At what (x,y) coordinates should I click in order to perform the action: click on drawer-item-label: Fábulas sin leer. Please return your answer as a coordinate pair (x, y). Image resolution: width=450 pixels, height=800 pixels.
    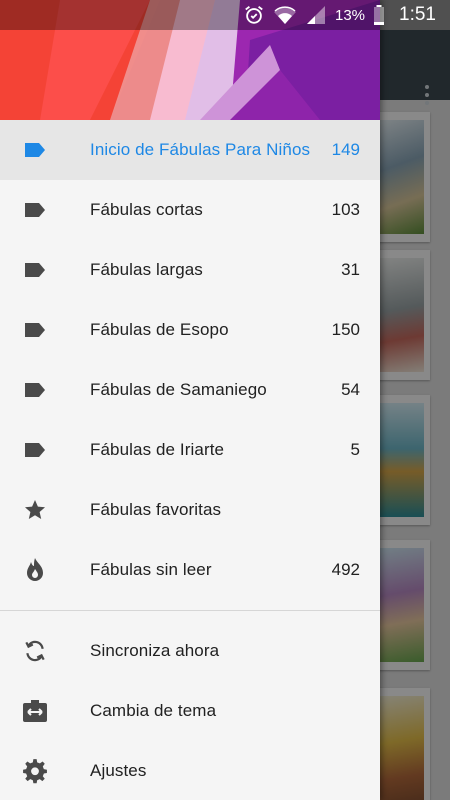
    Looking at the image, I should click on (151, 569).